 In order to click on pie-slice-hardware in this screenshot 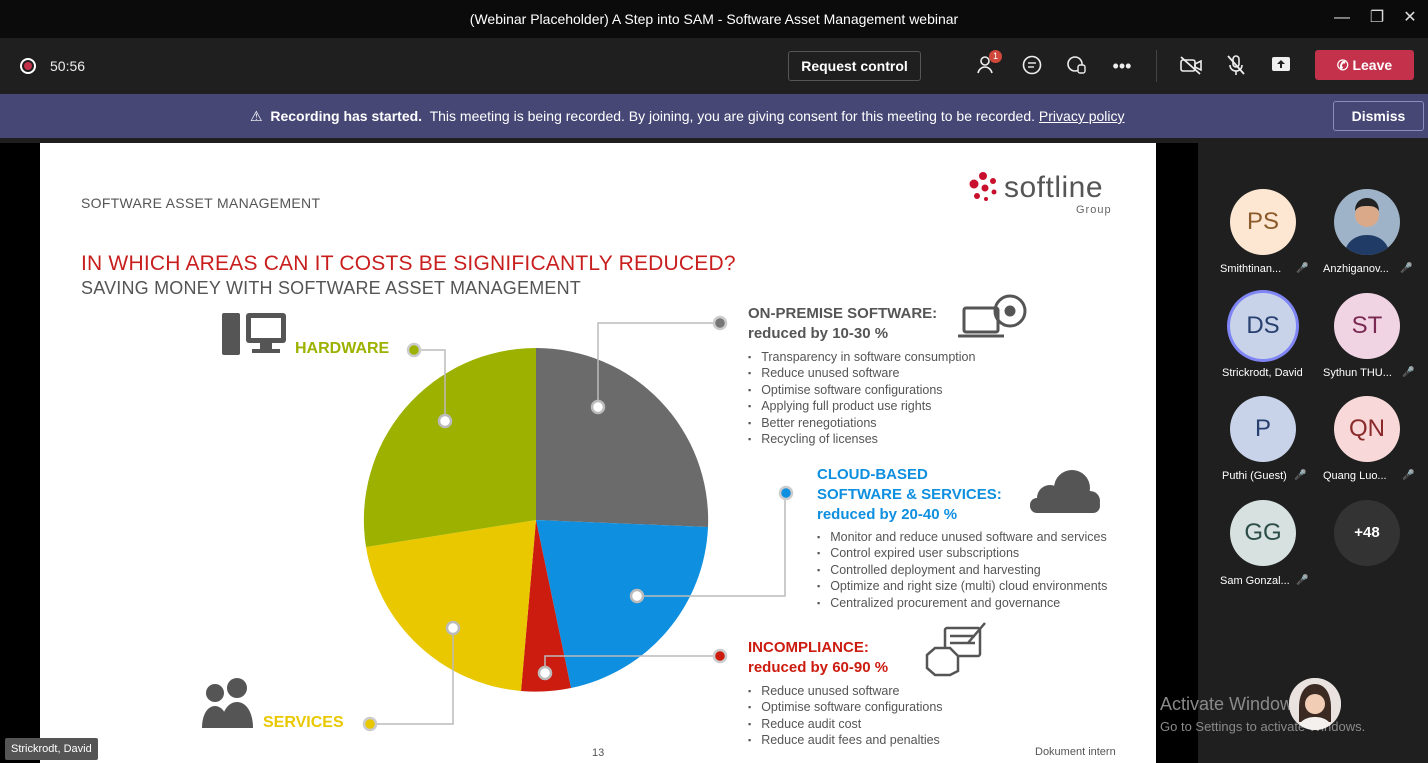, I will do `click(449, 447)`.